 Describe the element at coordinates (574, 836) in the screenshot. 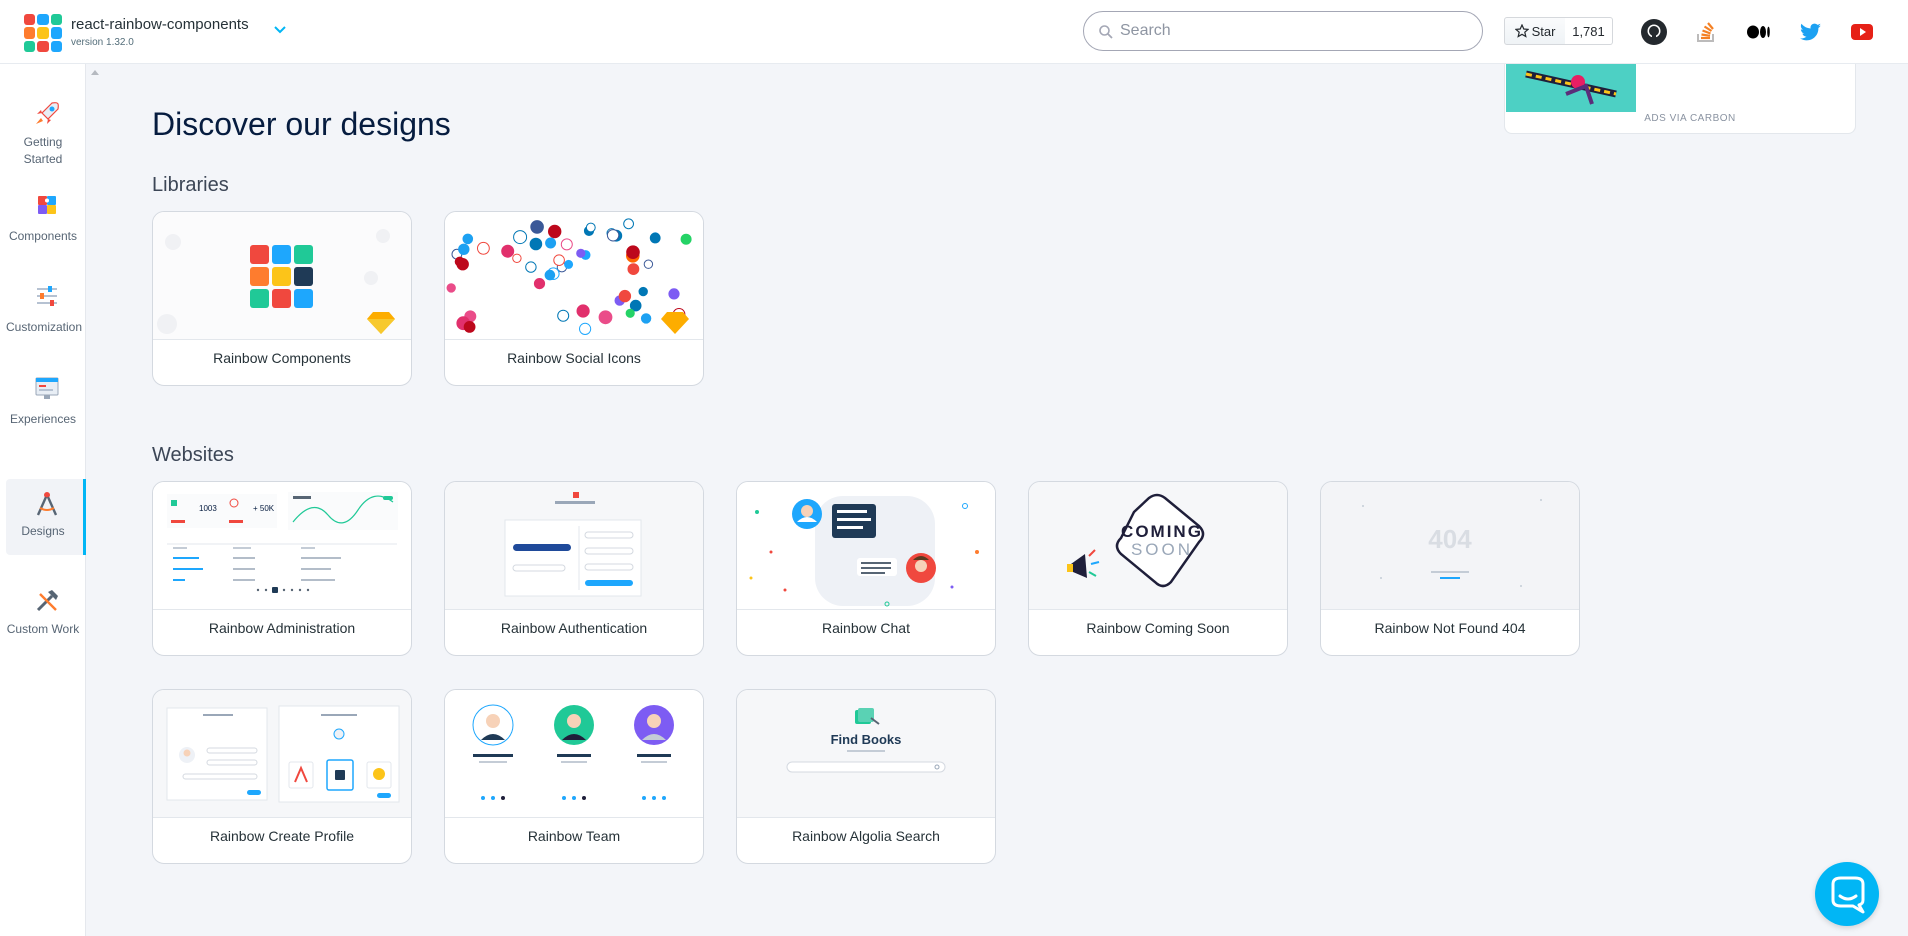

I see `card-title: Rainbow Team` at that location.